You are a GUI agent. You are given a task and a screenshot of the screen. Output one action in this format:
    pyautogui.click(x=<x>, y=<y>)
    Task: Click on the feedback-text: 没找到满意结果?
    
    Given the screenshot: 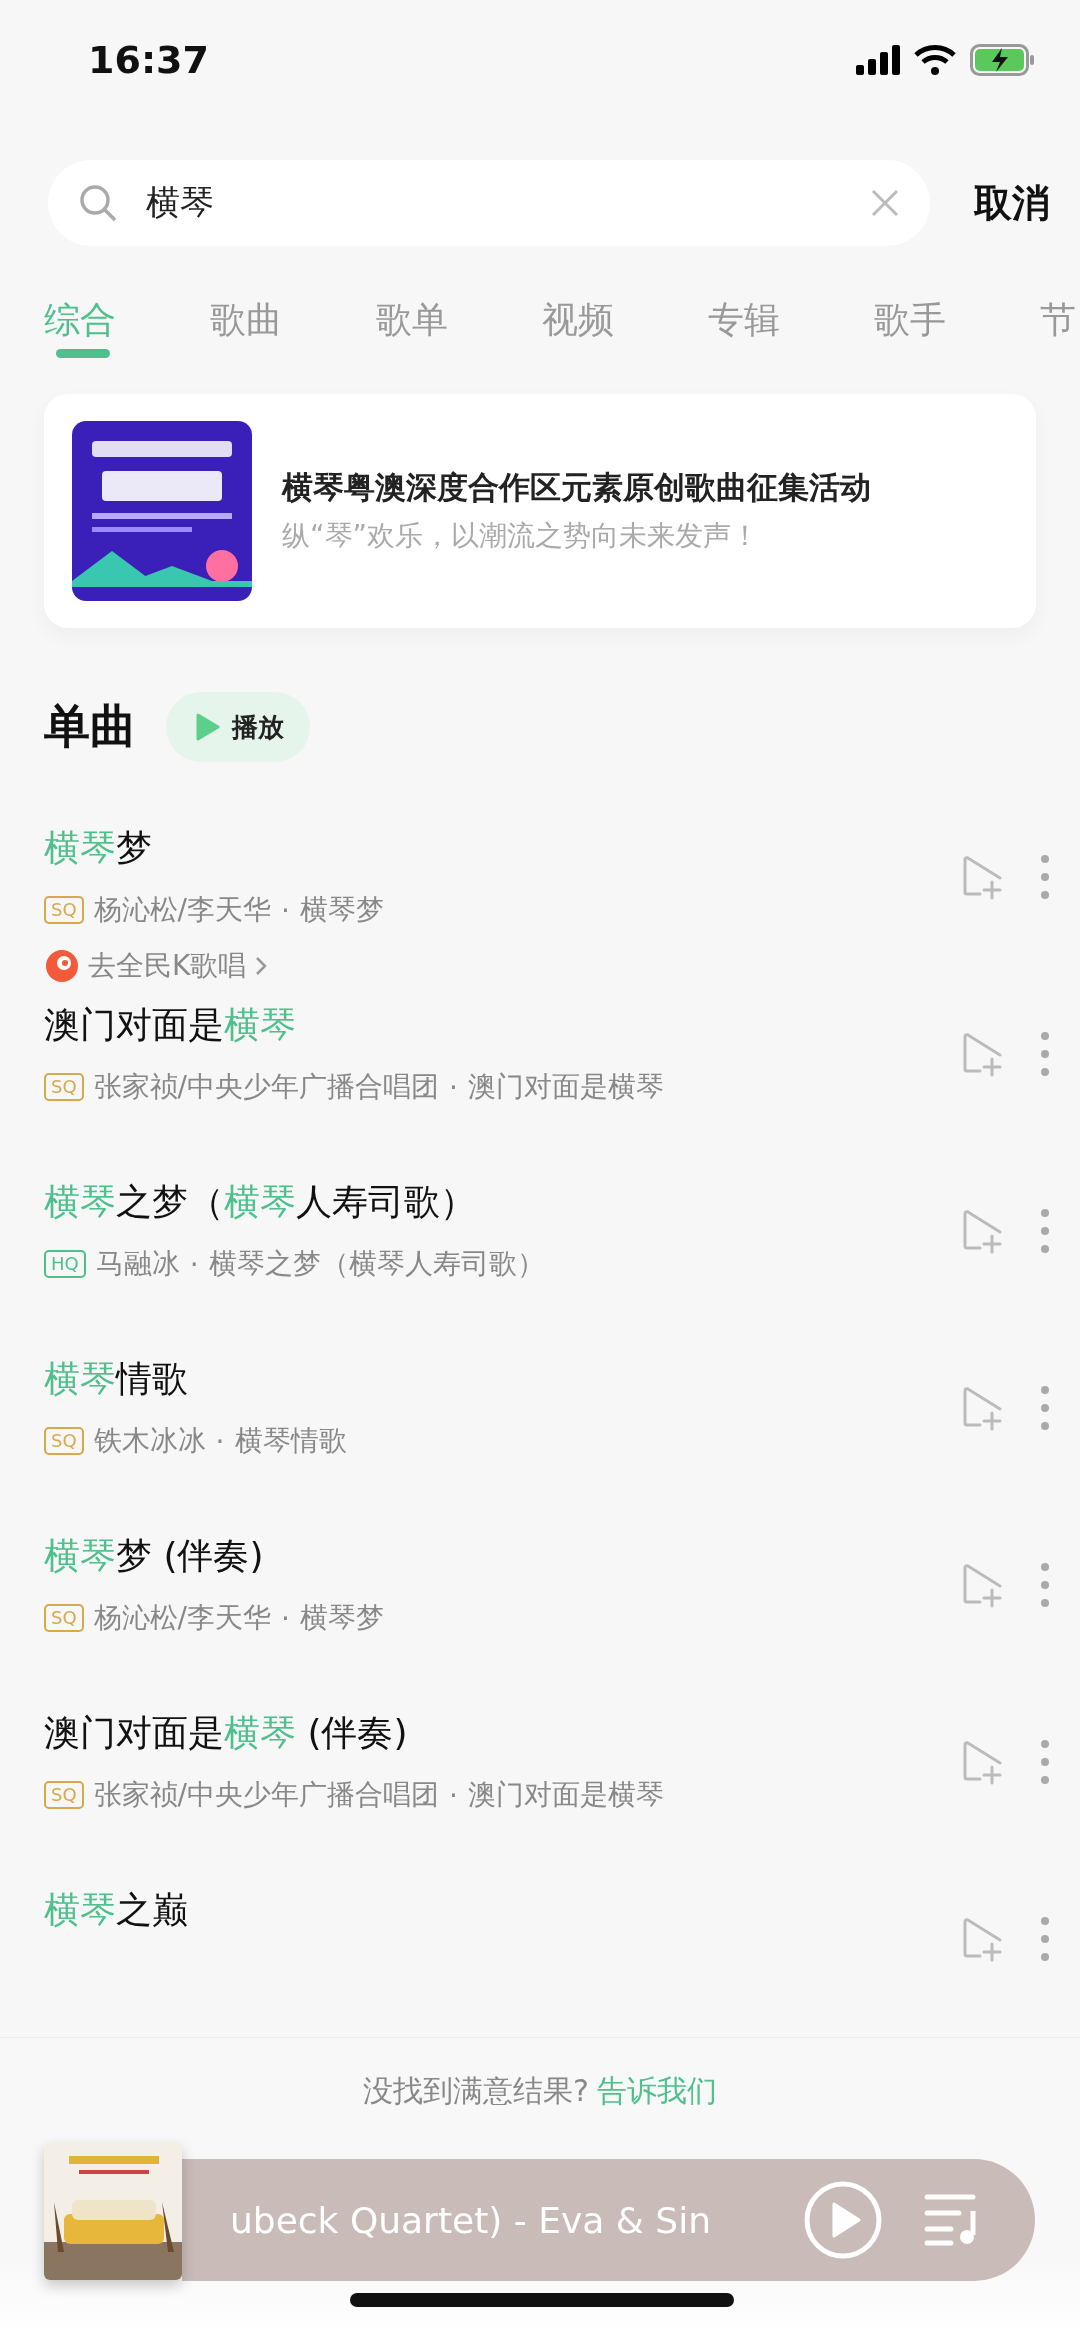 What is the action you would take?
    pyautogui.click(x=476, y=2090)
    